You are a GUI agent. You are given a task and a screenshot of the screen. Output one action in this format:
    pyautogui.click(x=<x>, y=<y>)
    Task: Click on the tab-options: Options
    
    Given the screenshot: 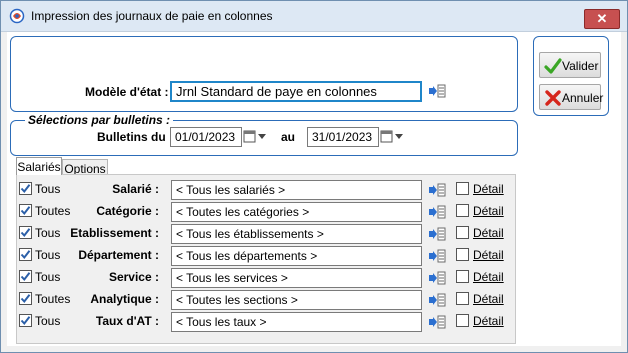 What is the action you would take?
    pyautogui.click(x=85, y=167)
    